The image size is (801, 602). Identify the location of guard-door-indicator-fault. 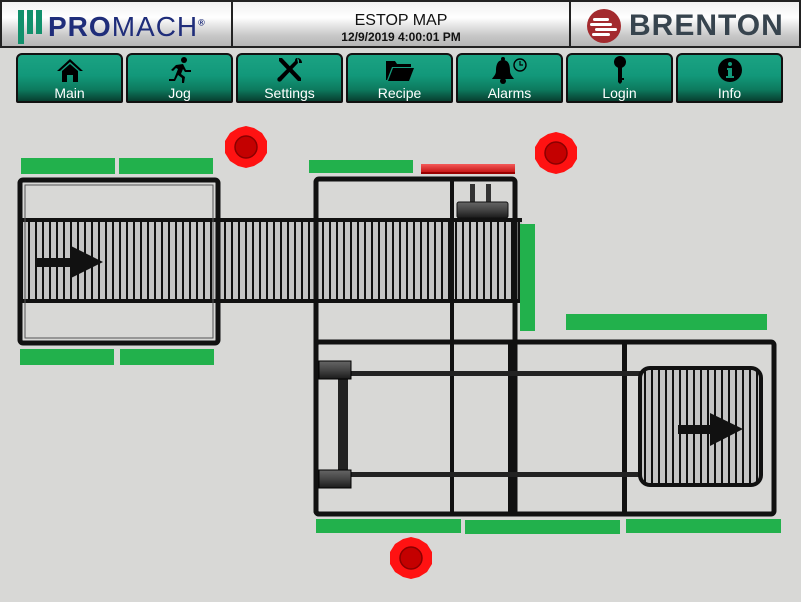
(468, 169).